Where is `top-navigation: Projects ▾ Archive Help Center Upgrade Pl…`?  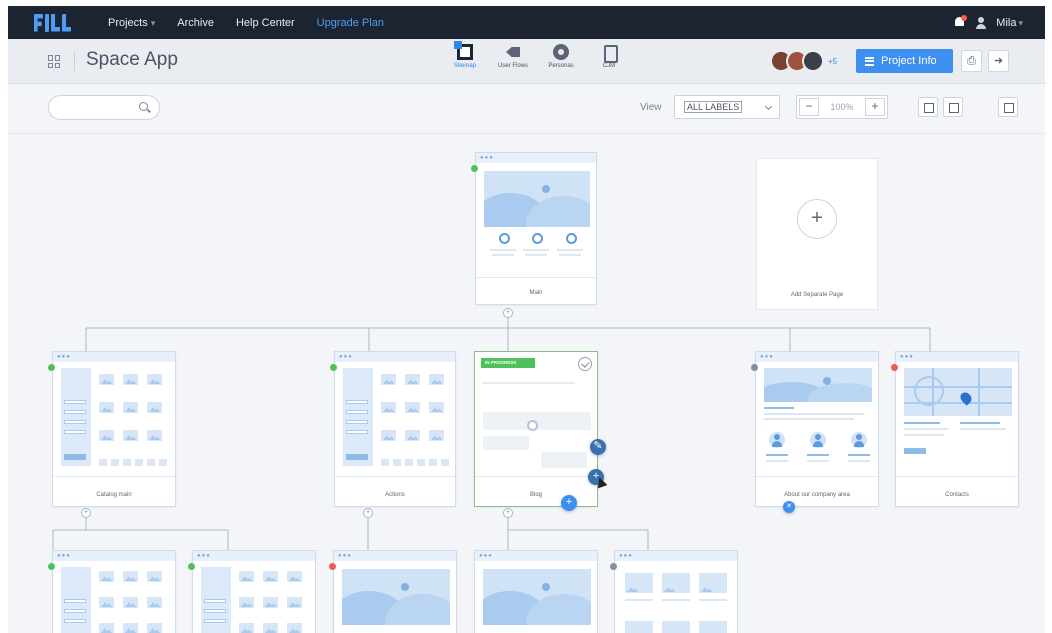
top-navigation: Projects ▾ Archive Help Center Upgrade Pl… is located at coordinates (526, 22).